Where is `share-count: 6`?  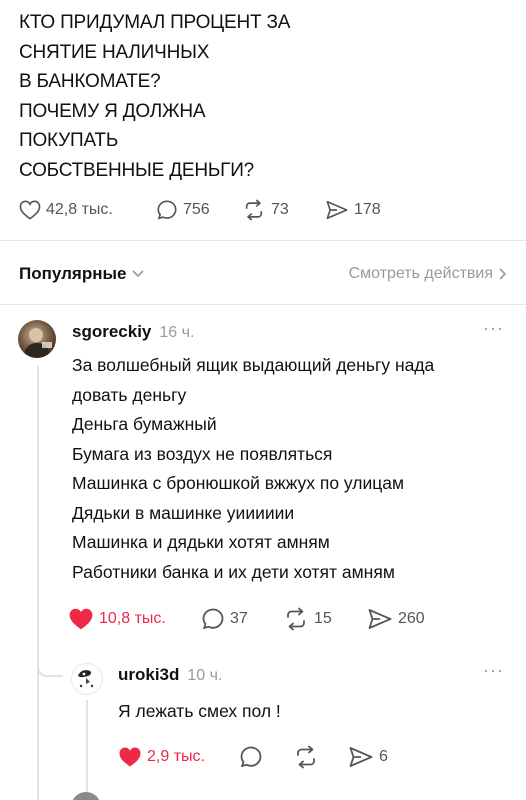 share-count: 6 is located at coordinates (383, 756).